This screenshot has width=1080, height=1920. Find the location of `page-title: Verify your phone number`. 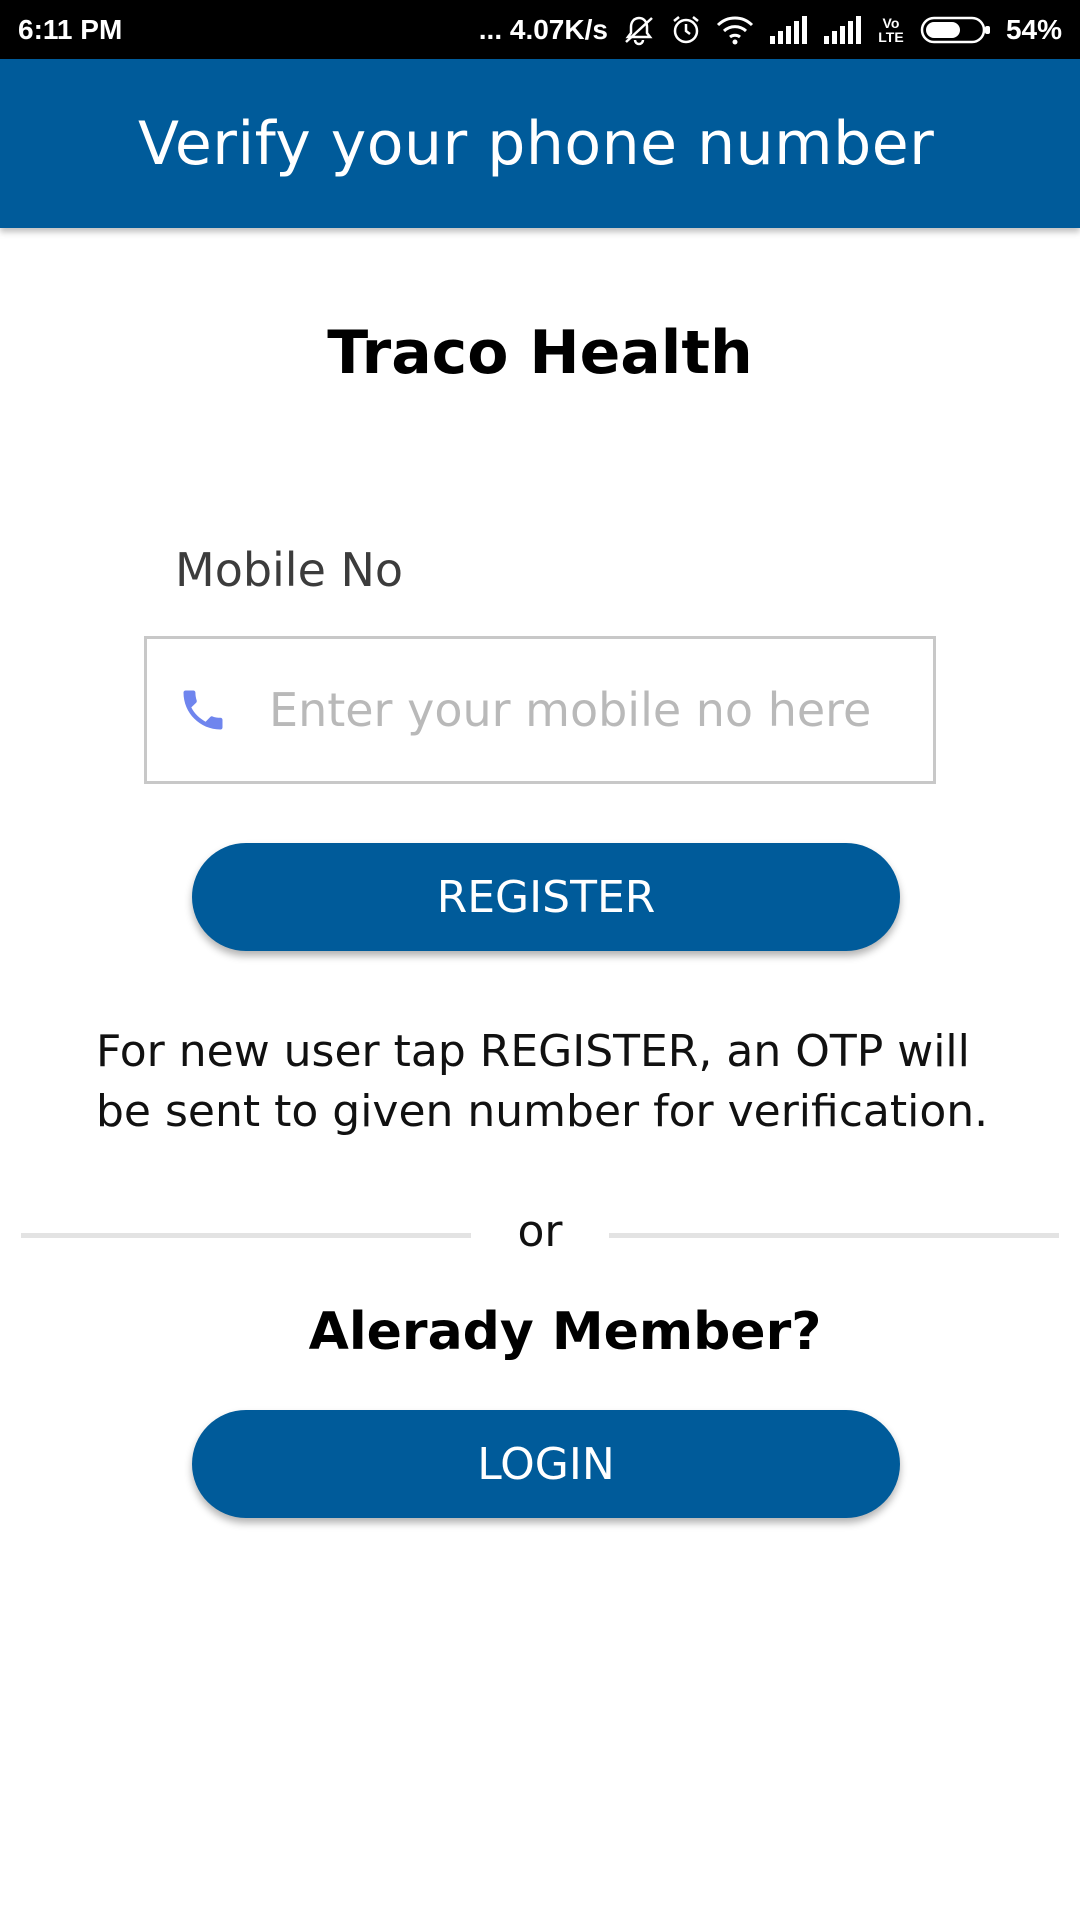

page-title: Verify your phone number is located at coordinates (536, 143).